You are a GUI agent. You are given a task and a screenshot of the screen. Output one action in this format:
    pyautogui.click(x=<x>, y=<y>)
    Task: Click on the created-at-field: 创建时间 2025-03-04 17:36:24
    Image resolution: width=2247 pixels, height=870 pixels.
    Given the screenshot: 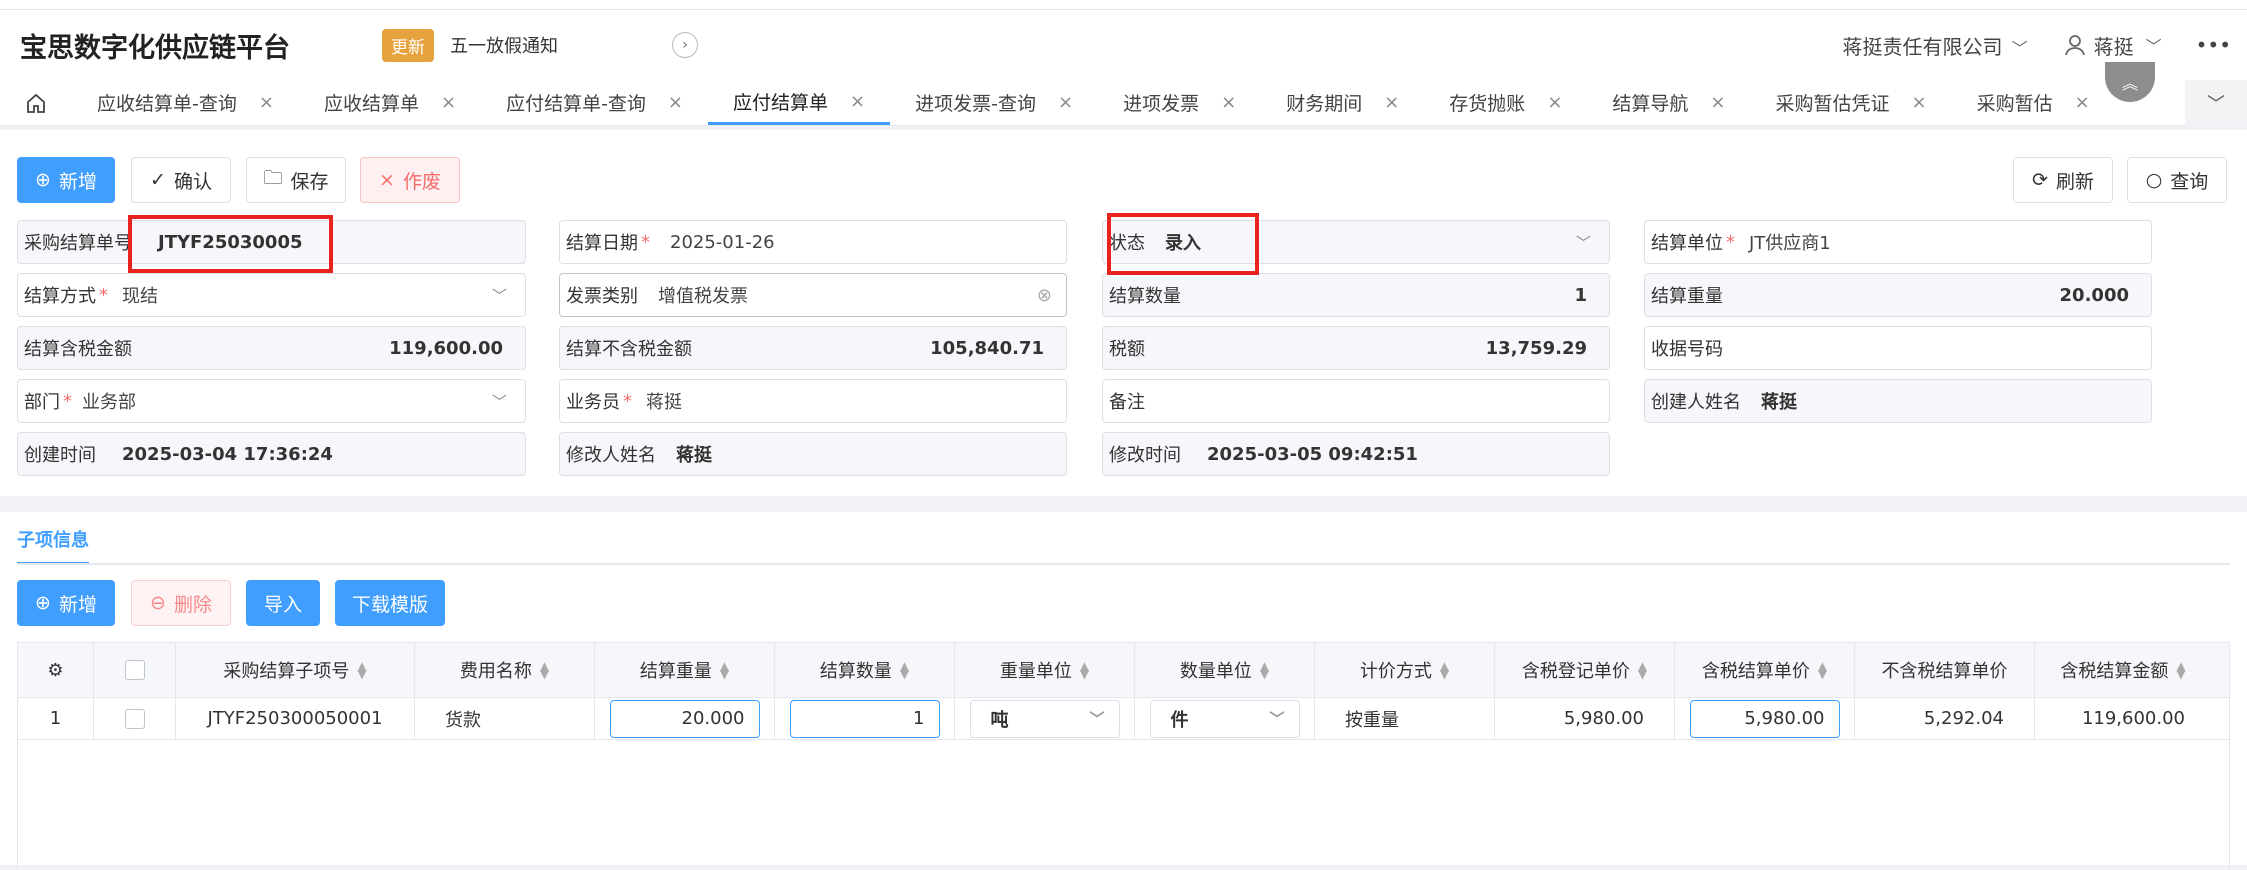 What is the action you would take?
    pyautogui.click(x=271, y=454)
    